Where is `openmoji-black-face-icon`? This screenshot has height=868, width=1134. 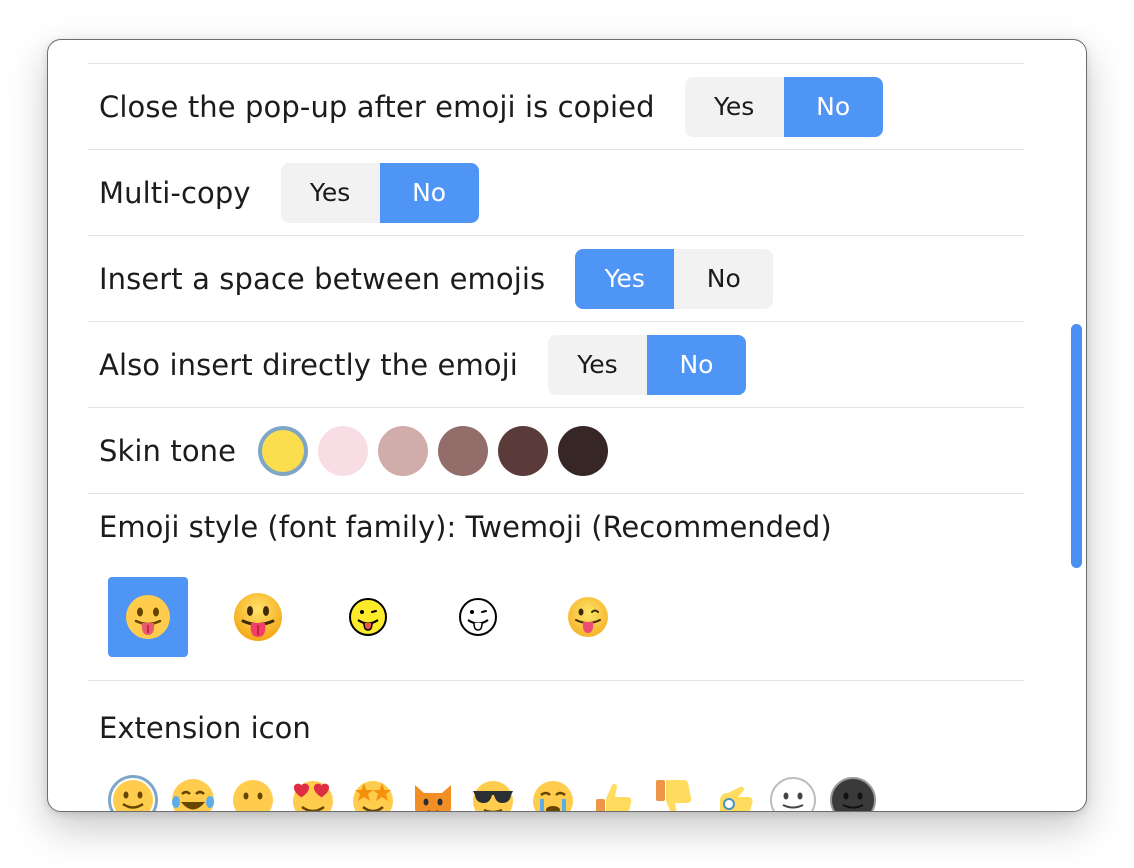
openmoji-black-face-icon is located at coordinates (478, 617).